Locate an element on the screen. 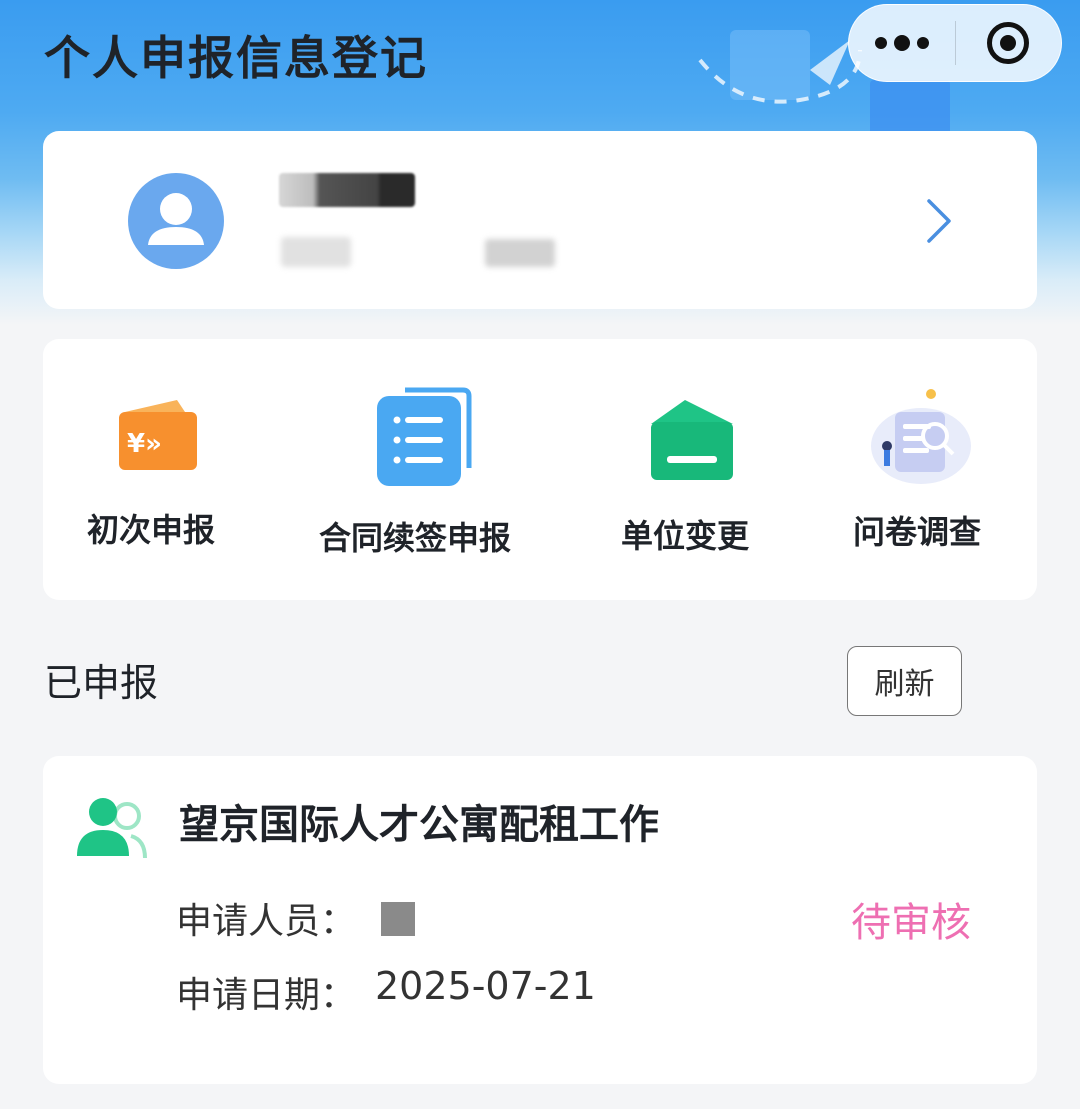  user-icon is located at coordinates (176, 219).